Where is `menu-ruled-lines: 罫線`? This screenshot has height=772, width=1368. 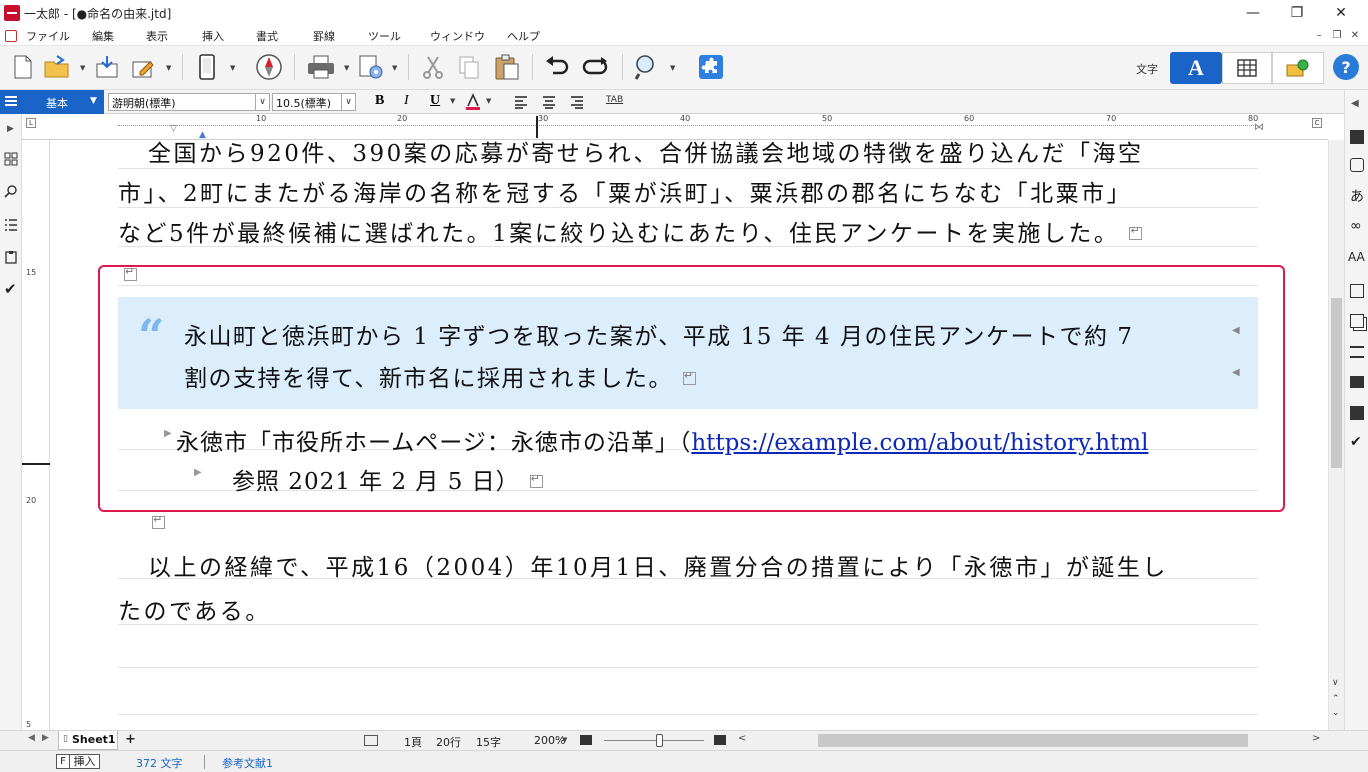 menu-ruled-lines: 罫線 is located at coordinates (324, 36).